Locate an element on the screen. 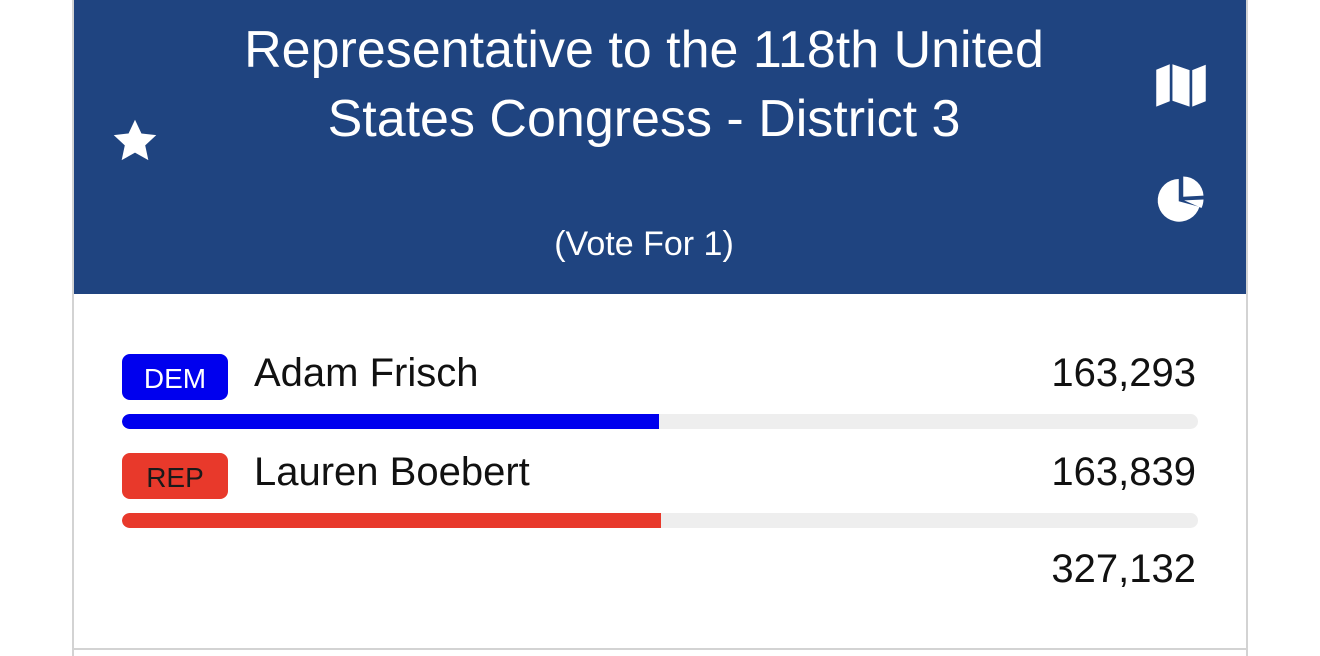  vote-for-label: (Vote For 1) is located at coordinates (644, 244).